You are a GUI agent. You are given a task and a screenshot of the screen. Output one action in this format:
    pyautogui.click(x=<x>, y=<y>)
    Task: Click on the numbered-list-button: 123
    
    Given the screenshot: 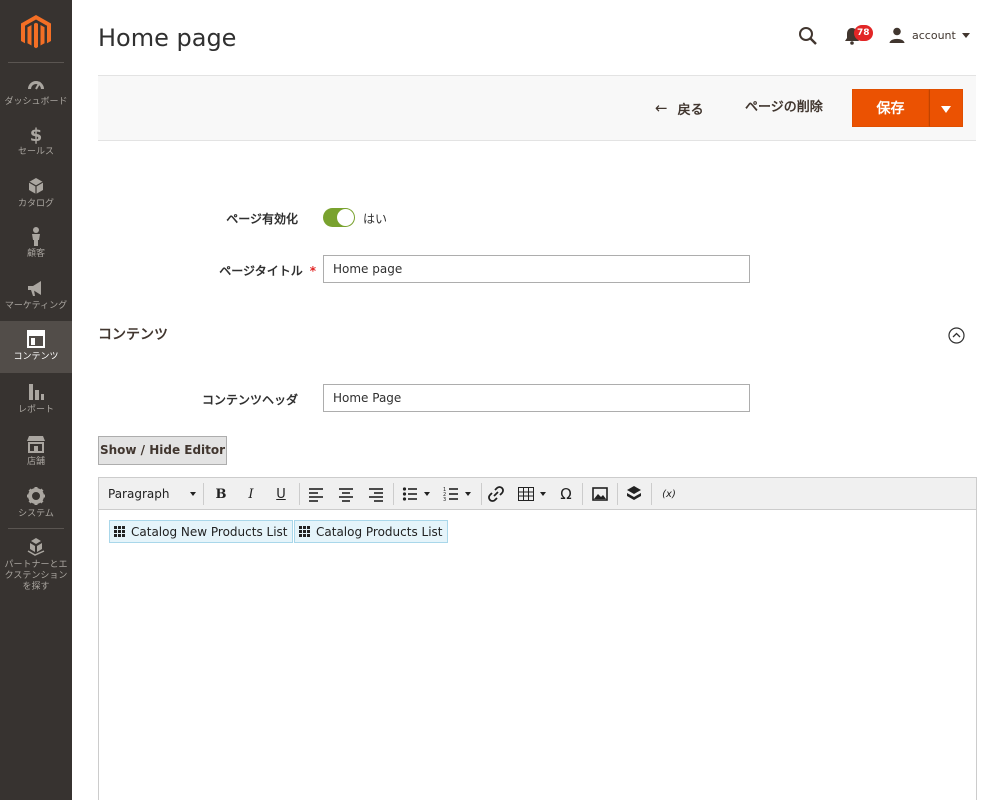 What is the action you would take?
    pyautogui.click(x=457, y=494)
    